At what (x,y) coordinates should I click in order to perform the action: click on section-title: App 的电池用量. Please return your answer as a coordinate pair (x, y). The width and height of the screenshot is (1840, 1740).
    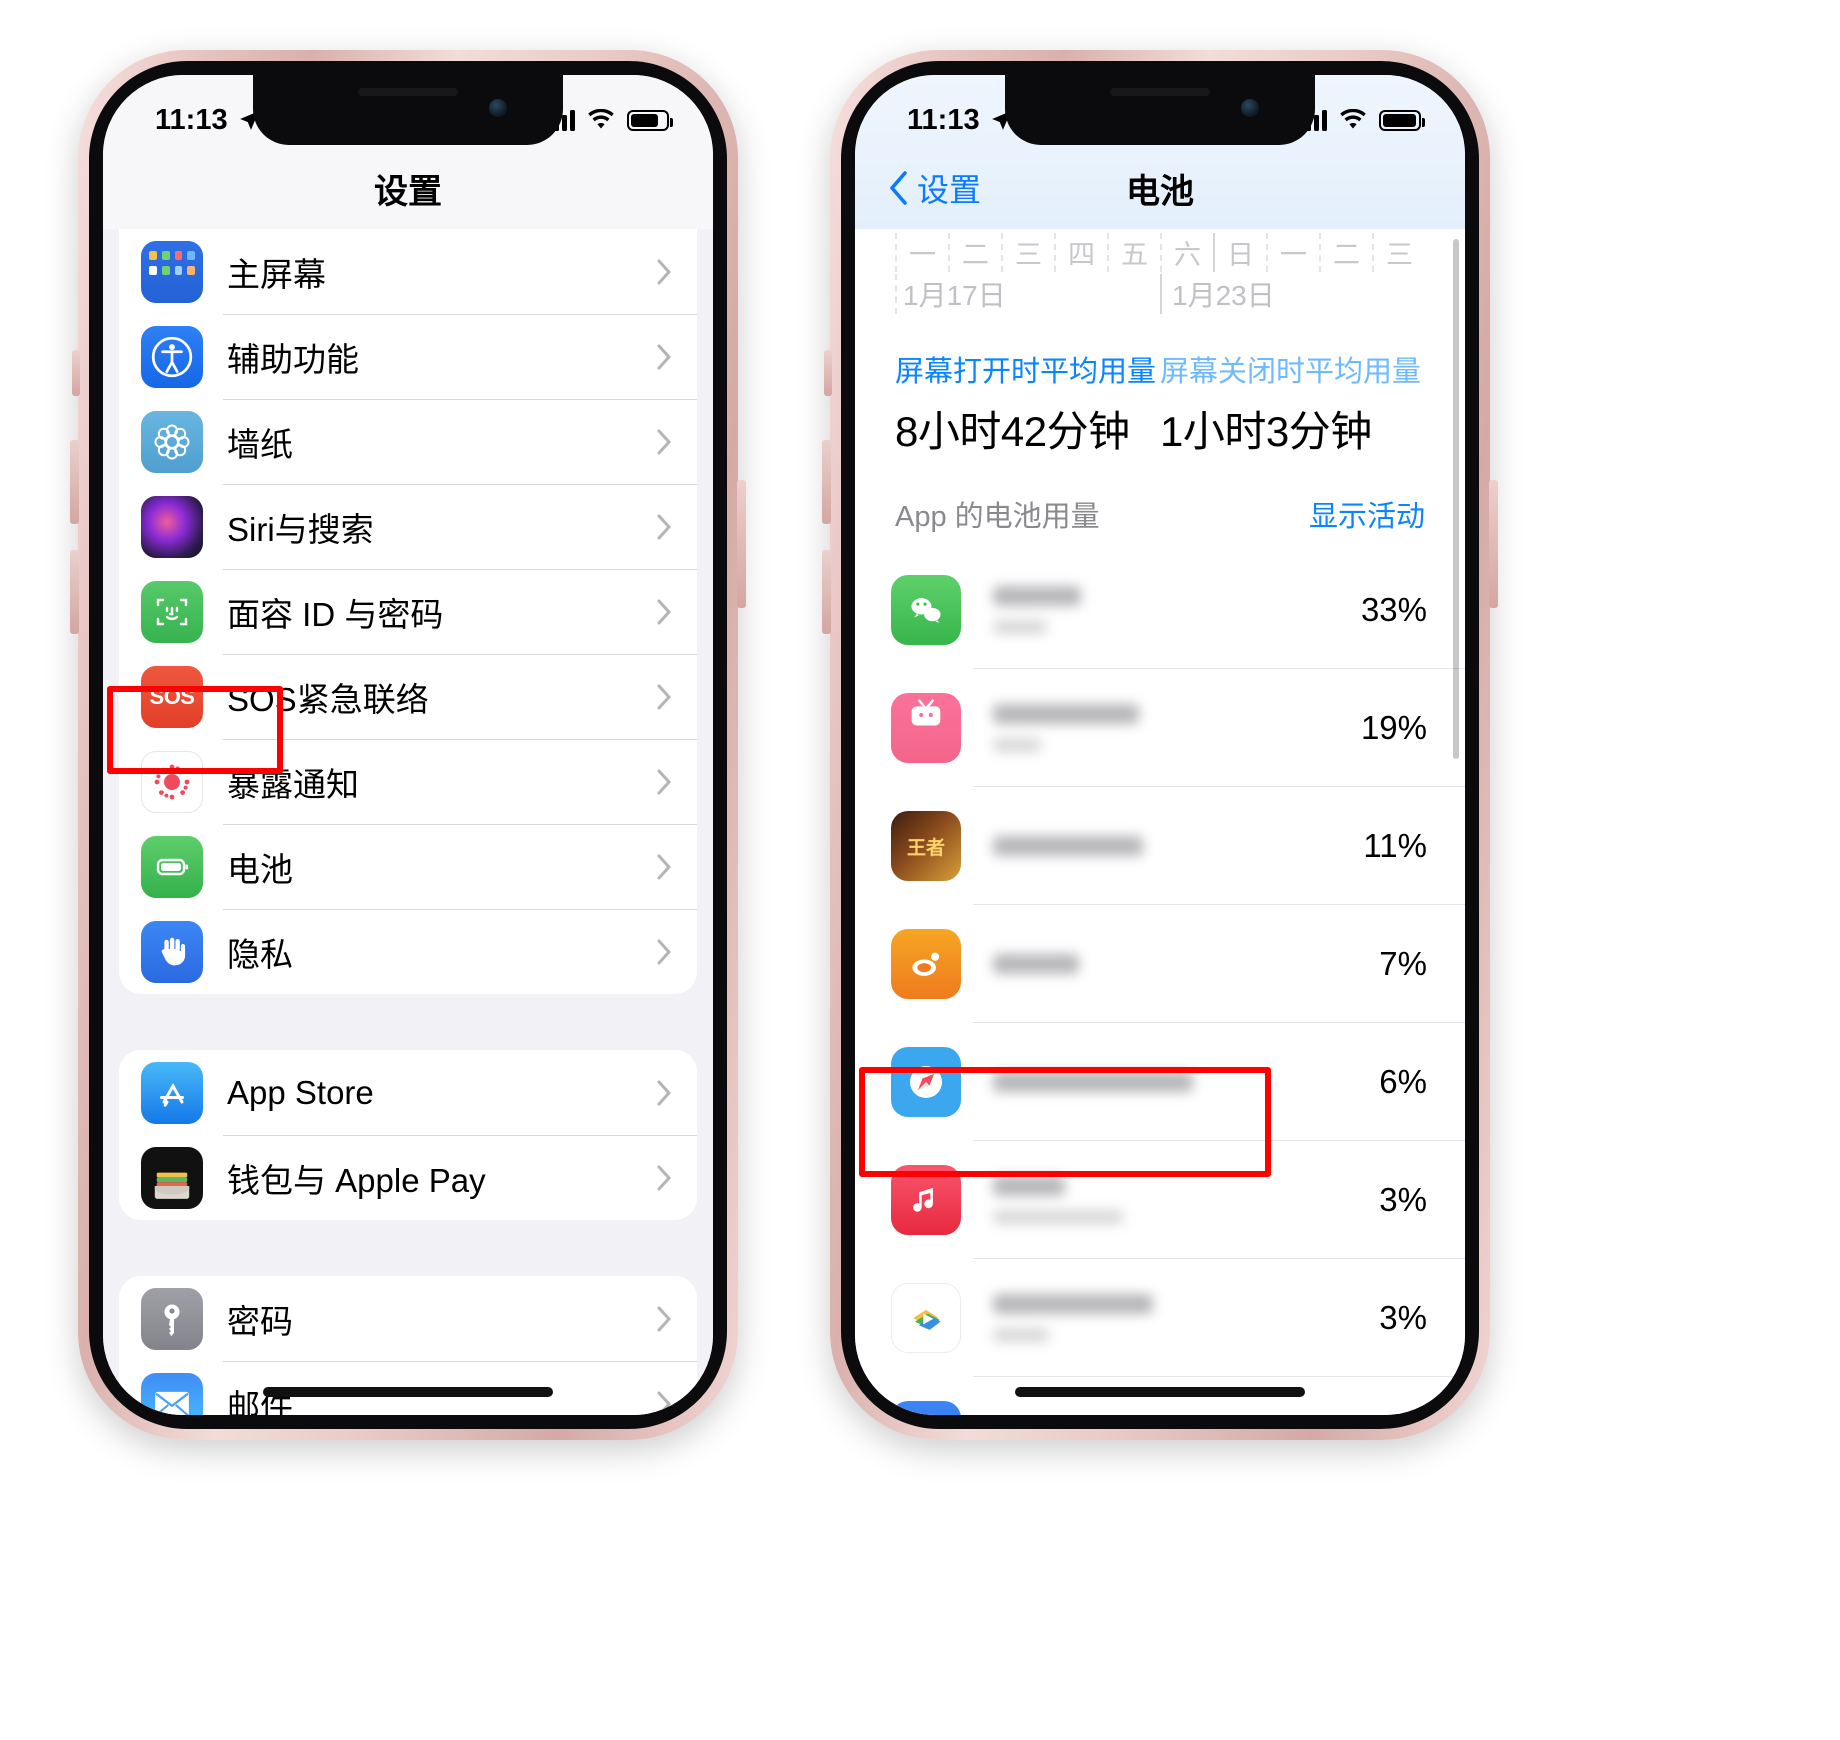
    Looking at the image, I should click on (997, 517).